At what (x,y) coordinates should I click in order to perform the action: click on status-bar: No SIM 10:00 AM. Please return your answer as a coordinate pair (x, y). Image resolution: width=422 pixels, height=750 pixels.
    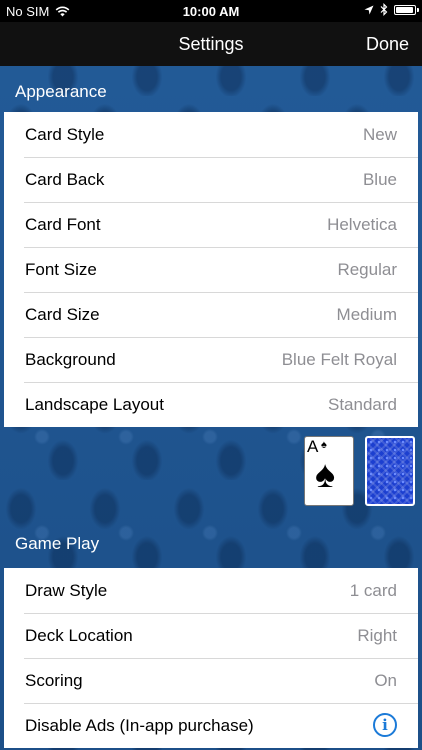
    Looking at the image, I should click on (211, 11).